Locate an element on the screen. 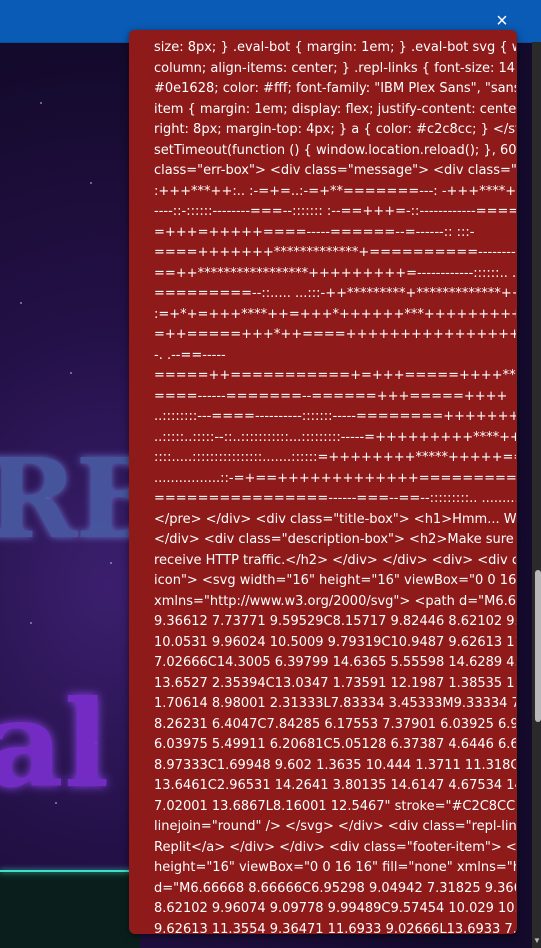 Image resolution: width=541 pixels, height=948 pixels. scrollbar-track is located at coordinates (536, 495).